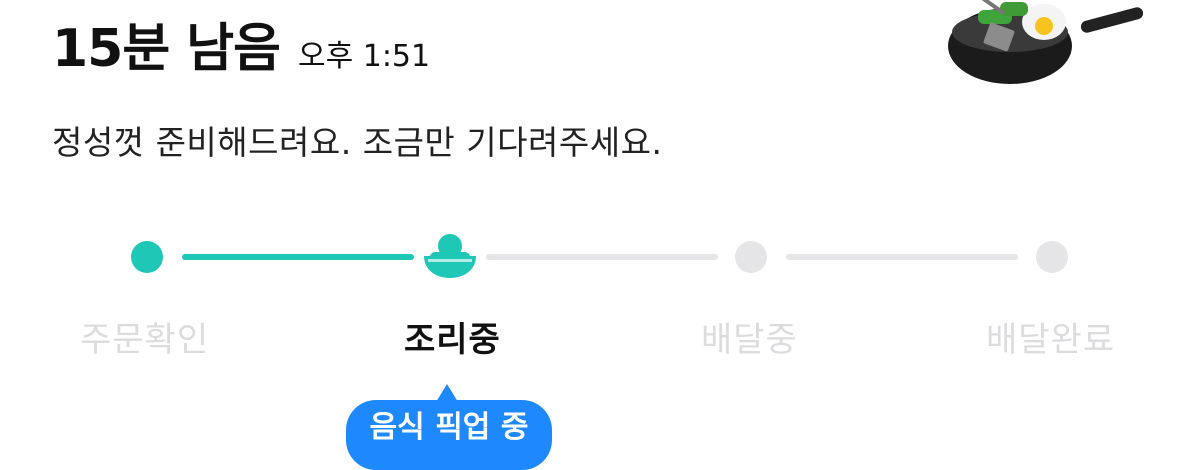 This screenshot has width=1200, height=470. I want to click on rice-bowl-icon, so click(450, 256).